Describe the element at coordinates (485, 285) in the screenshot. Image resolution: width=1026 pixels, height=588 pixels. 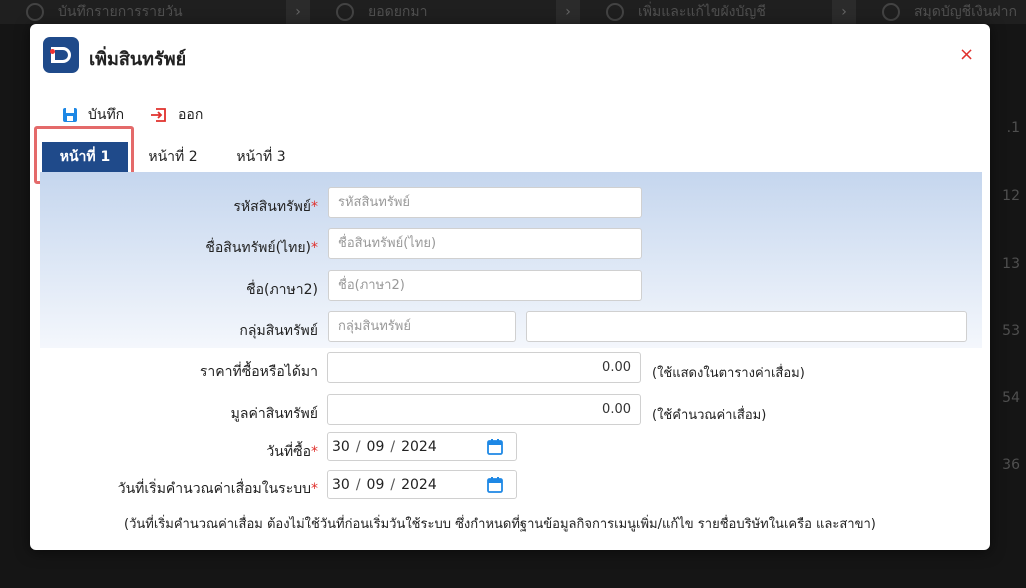
I see `name-lang2-input` at that location.